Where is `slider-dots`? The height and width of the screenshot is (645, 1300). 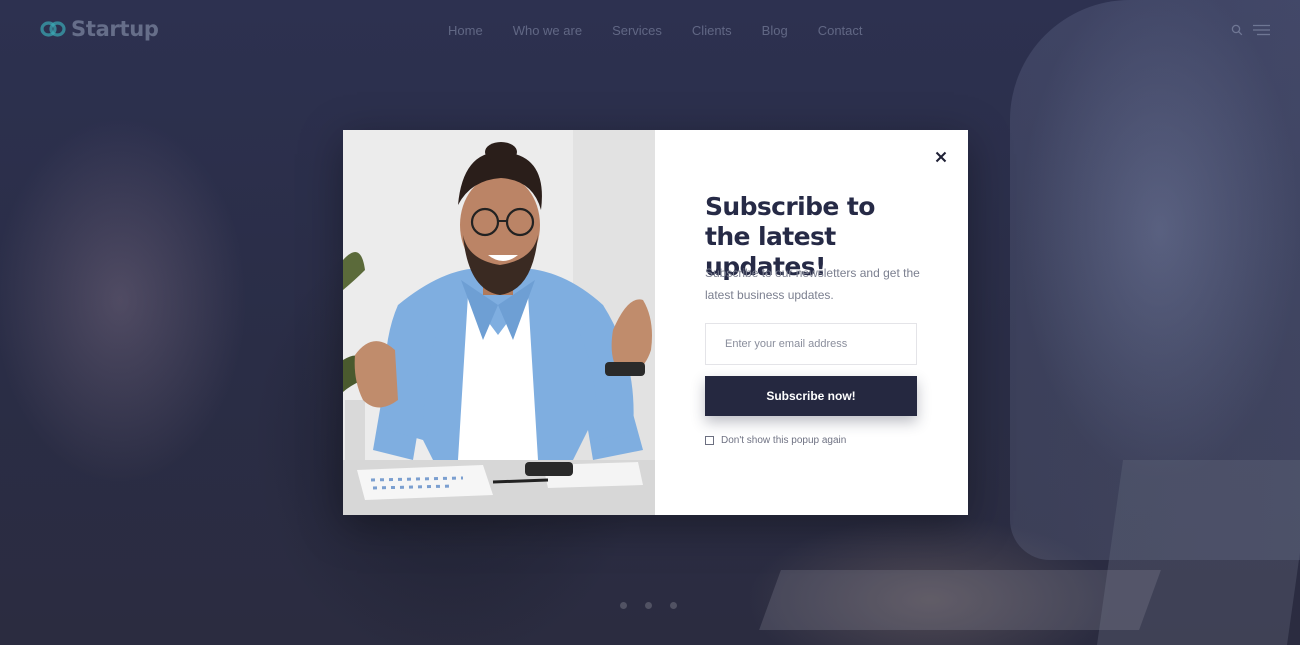
slider-dots is located at coordinates (648, 605).